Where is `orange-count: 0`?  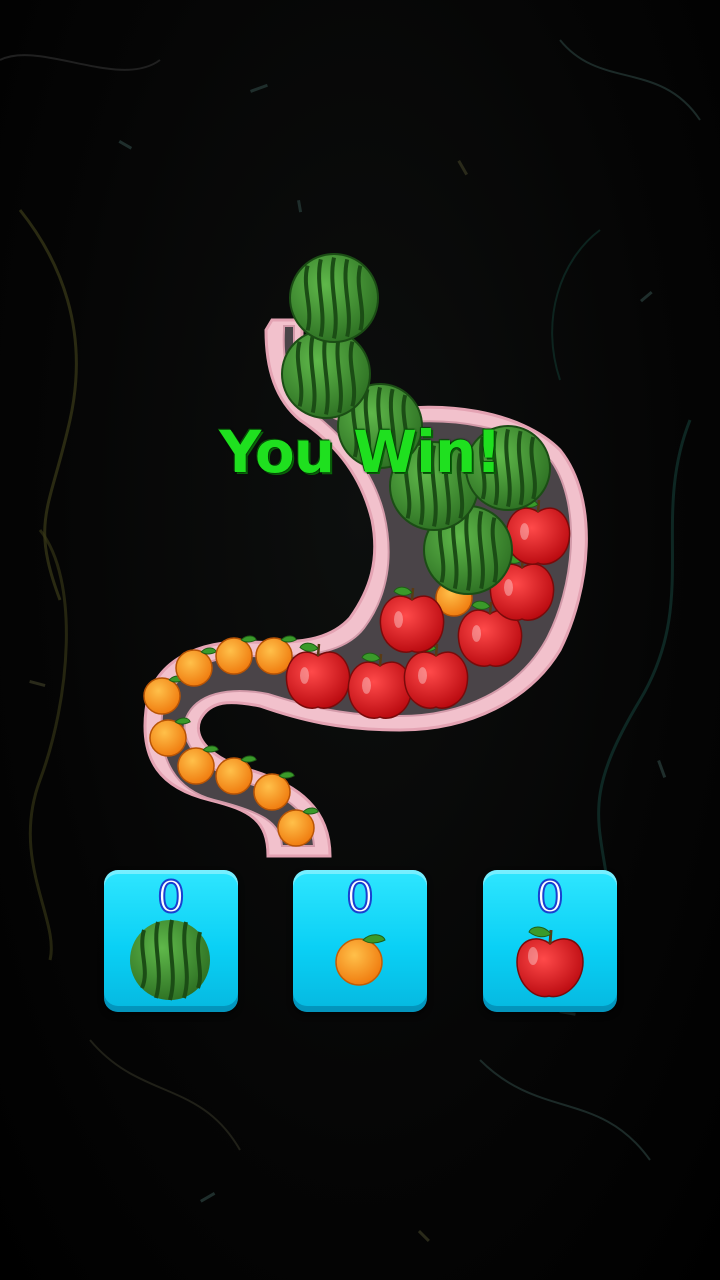 orange-count: 0 is located at coordinates (360, 897).